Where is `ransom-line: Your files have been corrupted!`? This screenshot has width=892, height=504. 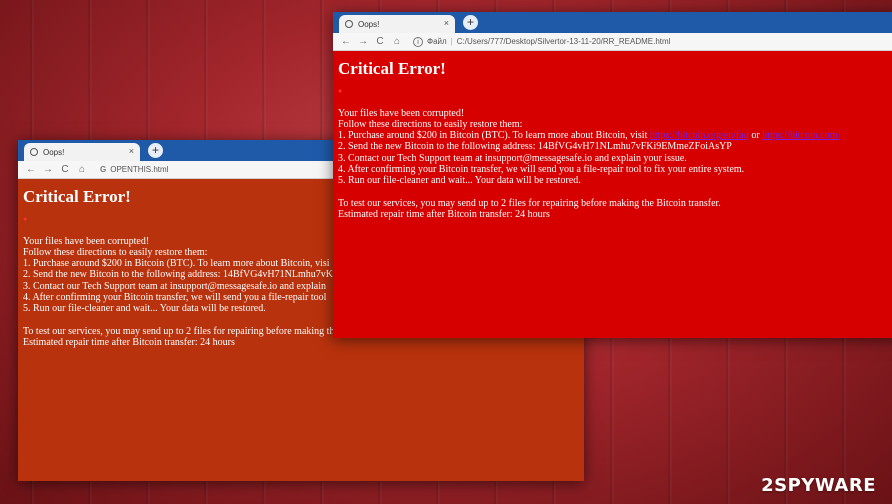 ransom-line: Your files have been corrupted! is located at coordinates (401, 113).